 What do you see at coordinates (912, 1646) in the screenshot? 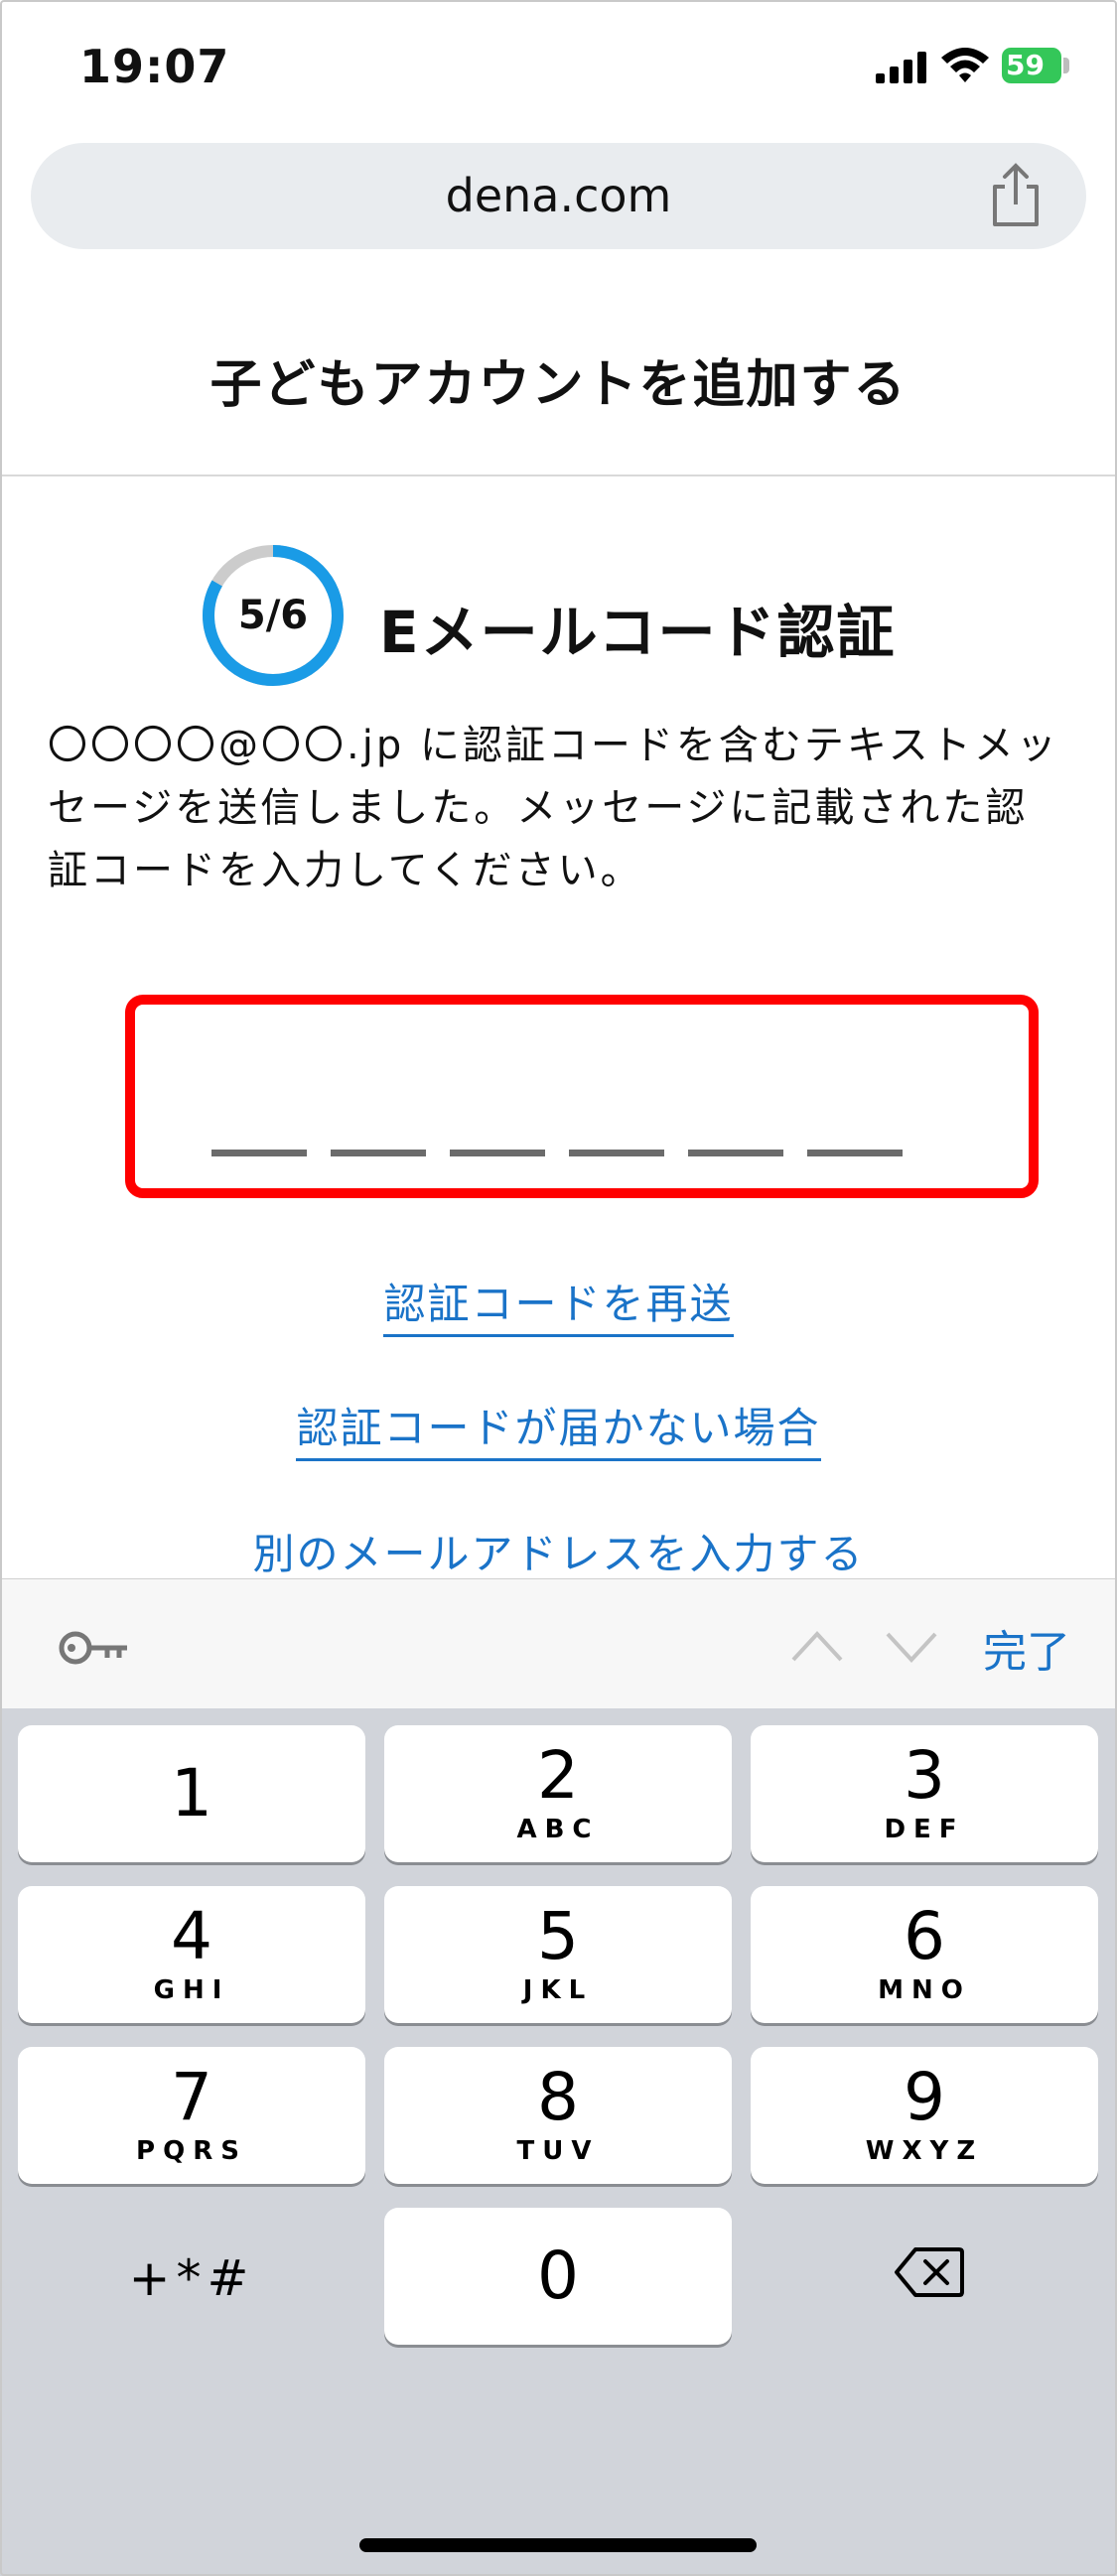
I see `chevron-down-icon` at bounding box center [912, 1646].